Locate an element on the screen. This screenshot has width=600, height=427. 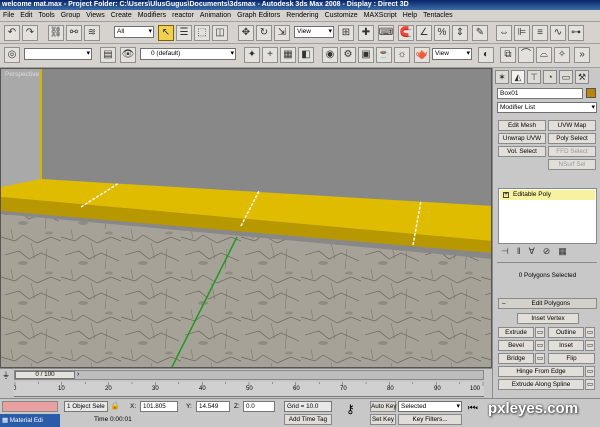
hierarchy-tab-icon: ⊤ is located at coordinates (534, 77).